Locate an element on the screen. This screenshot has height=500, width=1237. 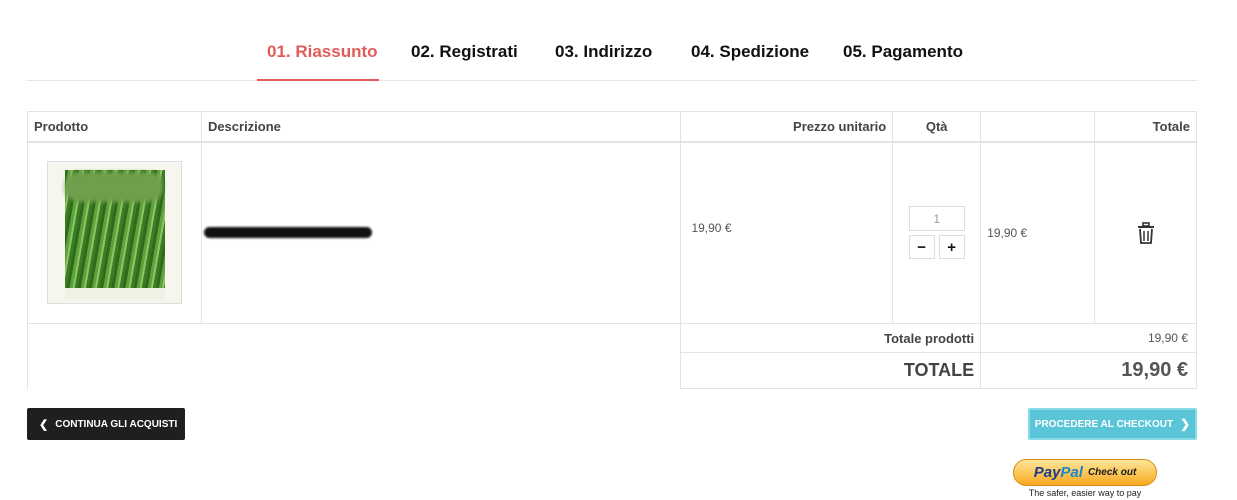
subtotal-value: 19,90 € is located at coordinates (1088, 338).